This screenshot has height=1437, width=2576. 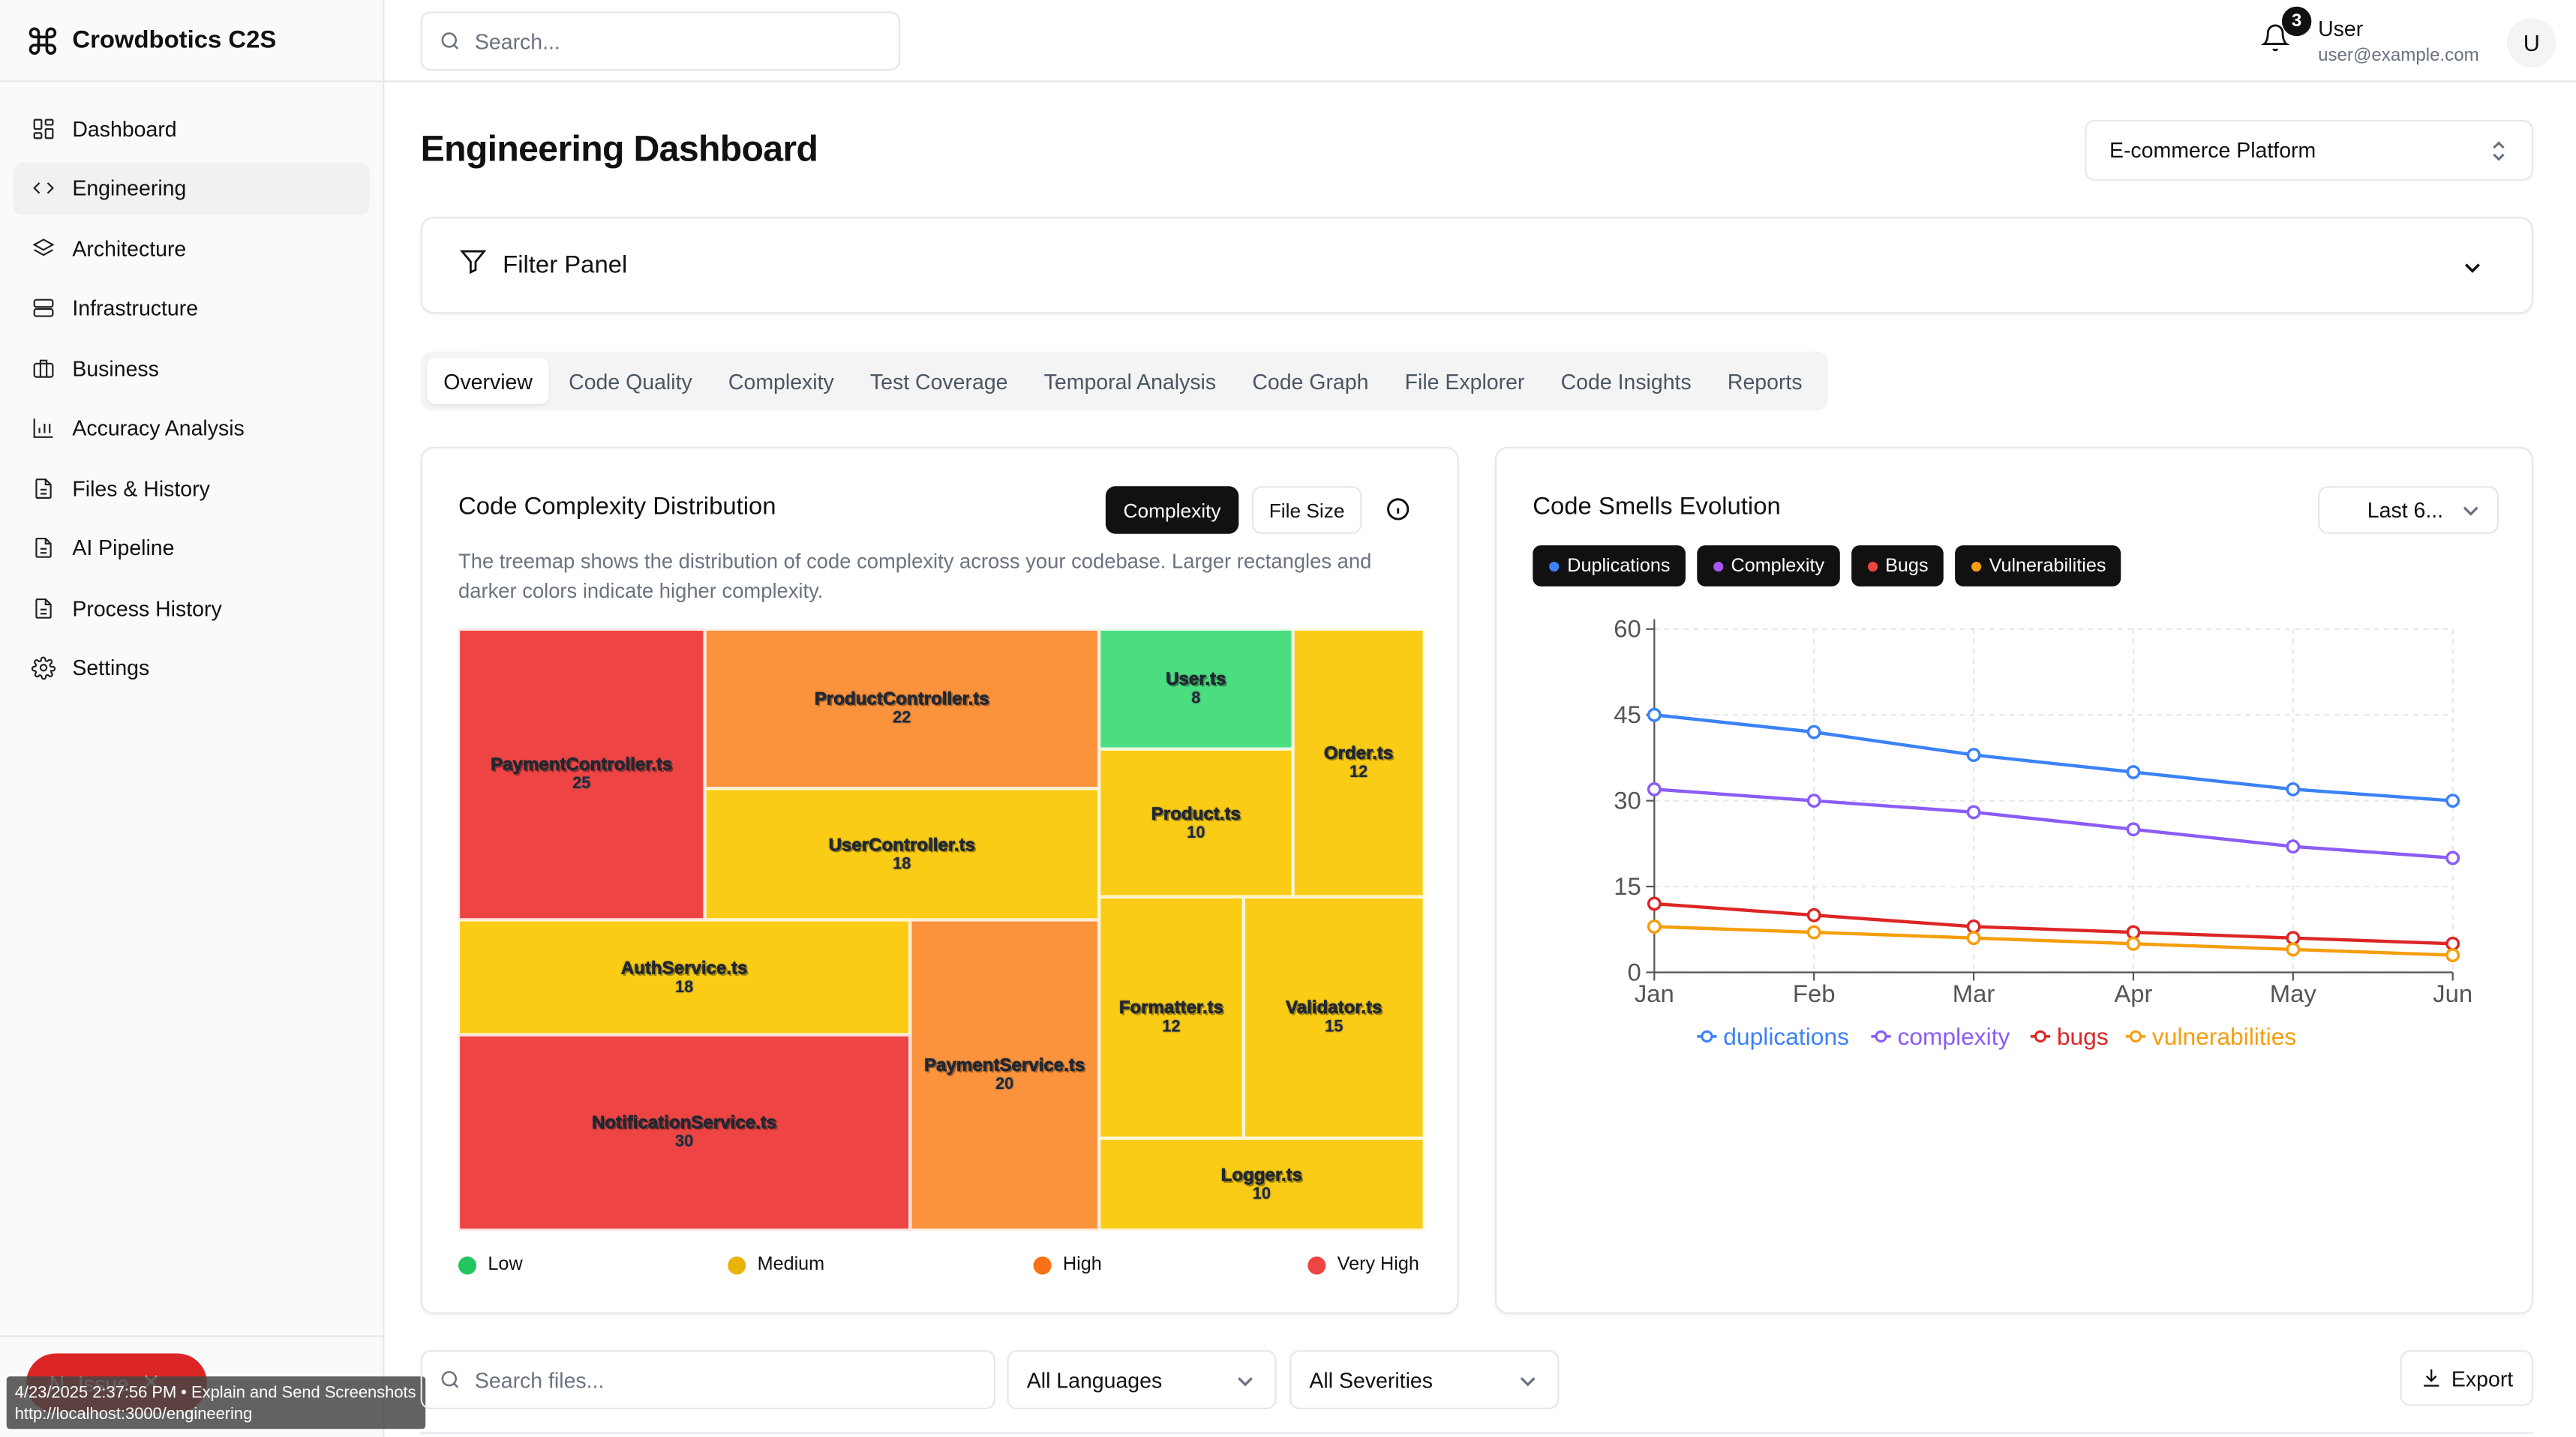 I want to click on brand: Crowdbotics C2S, so click(x=191, y=41).